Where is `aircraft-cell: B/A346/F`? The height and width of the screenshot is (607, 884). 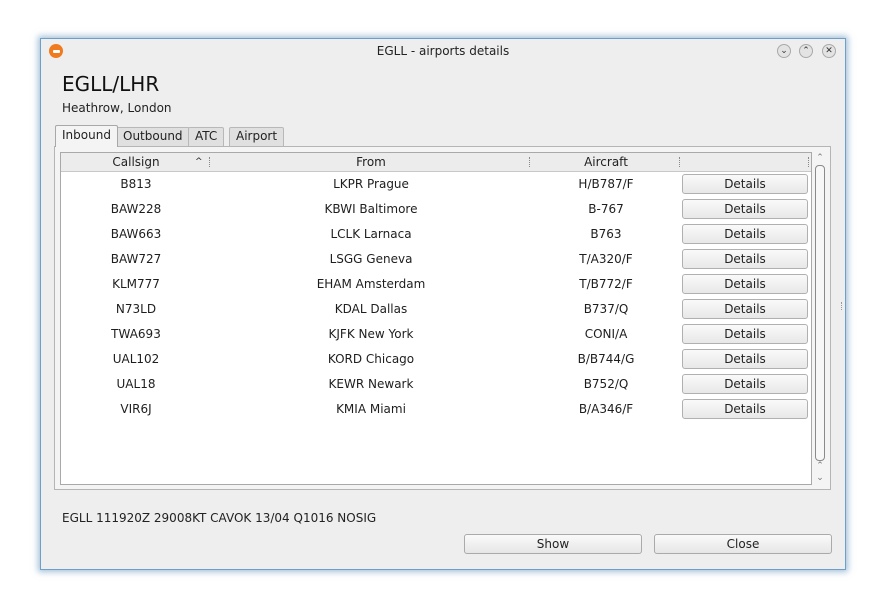 aircraft-cell: B/A346/F is located at coordinates (606, 409).